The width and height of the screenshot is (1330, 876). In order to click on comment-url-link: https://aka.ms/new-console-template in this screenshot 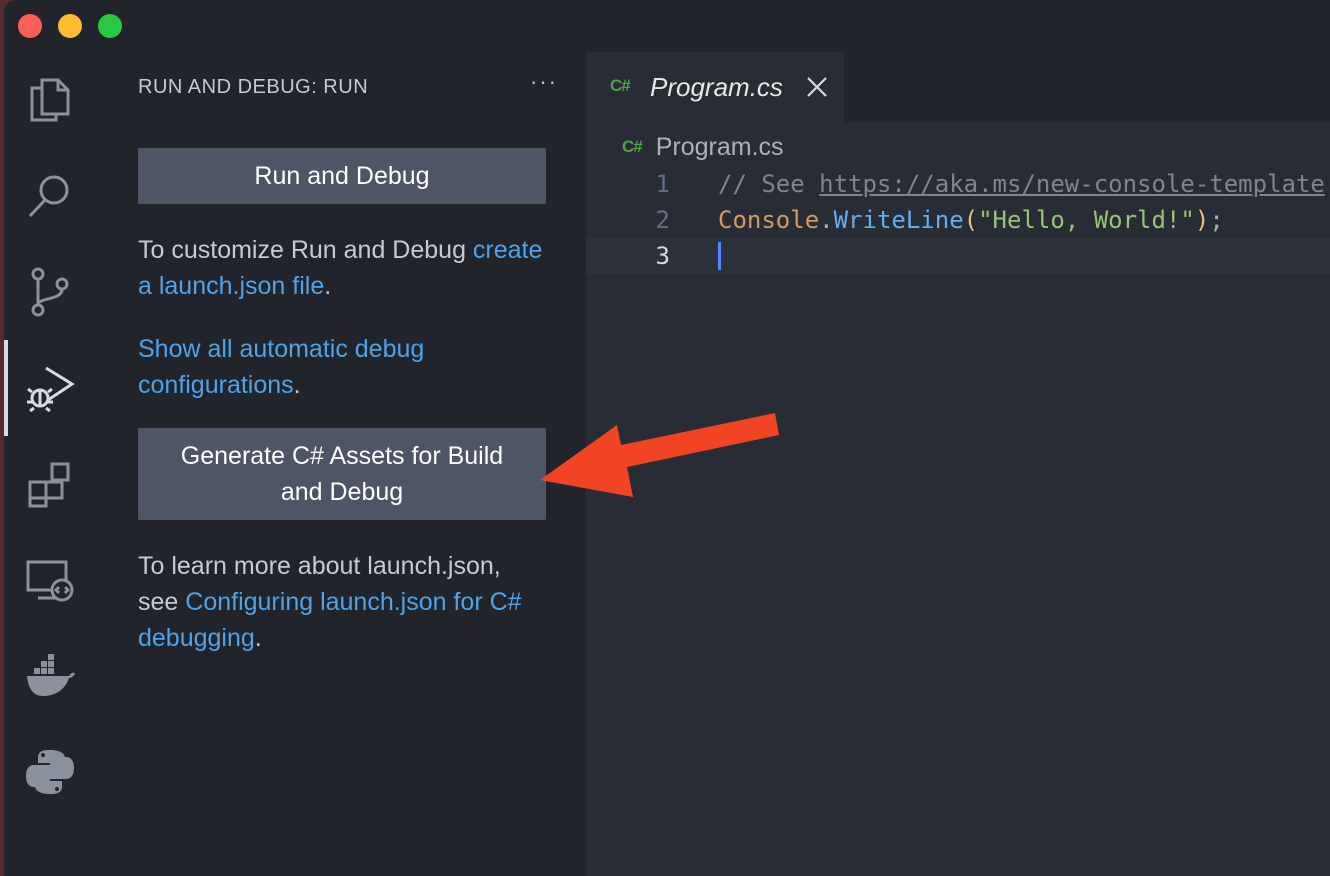, I will do `click(1072, 184)`.